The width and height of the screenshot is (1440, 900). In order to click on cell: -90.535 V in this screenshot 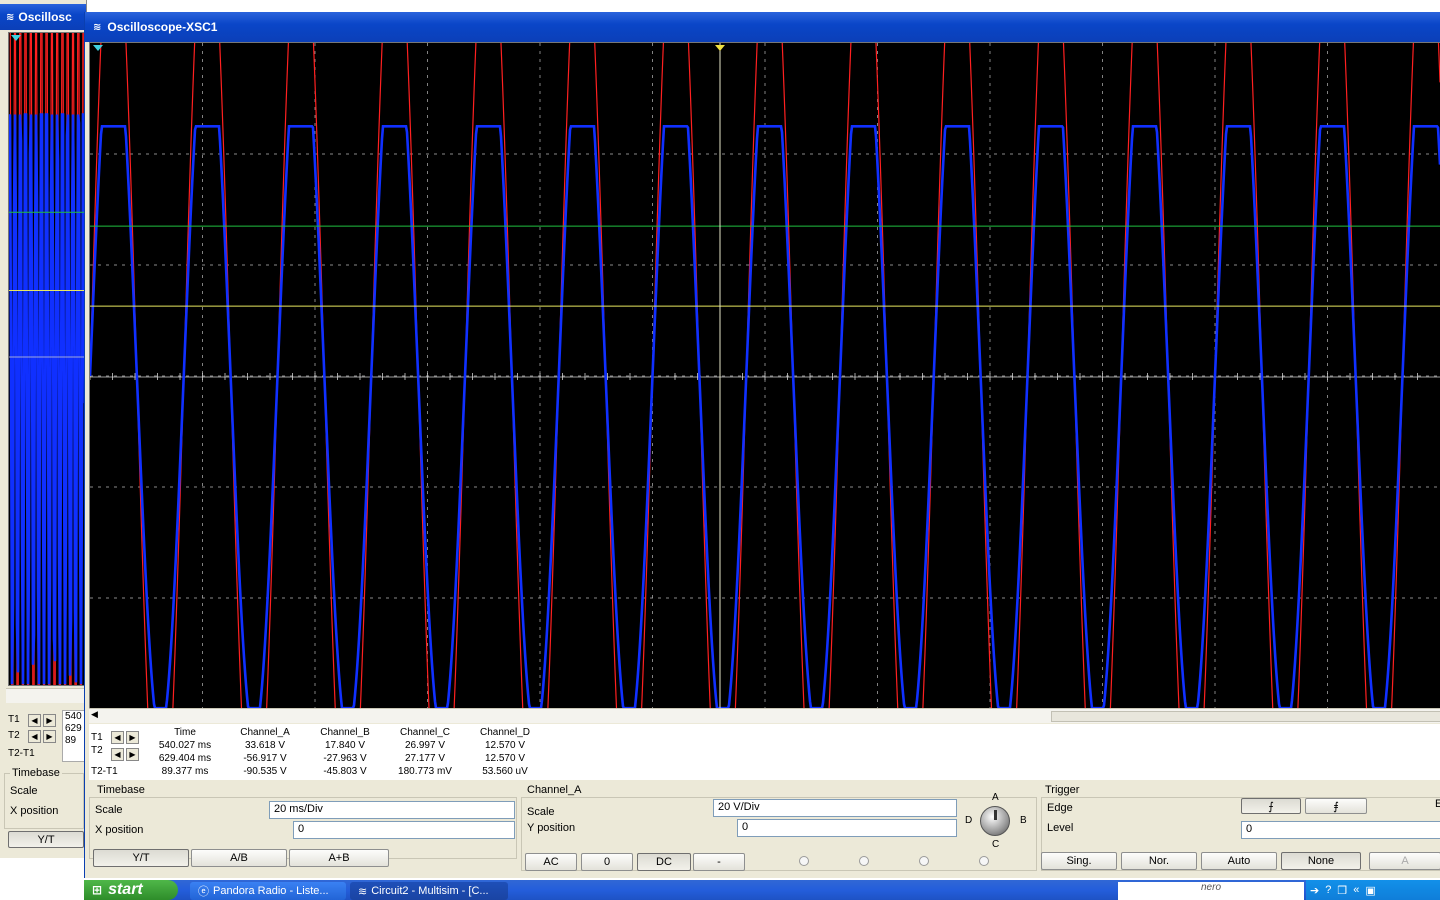, I will do `click(265, 771)`.